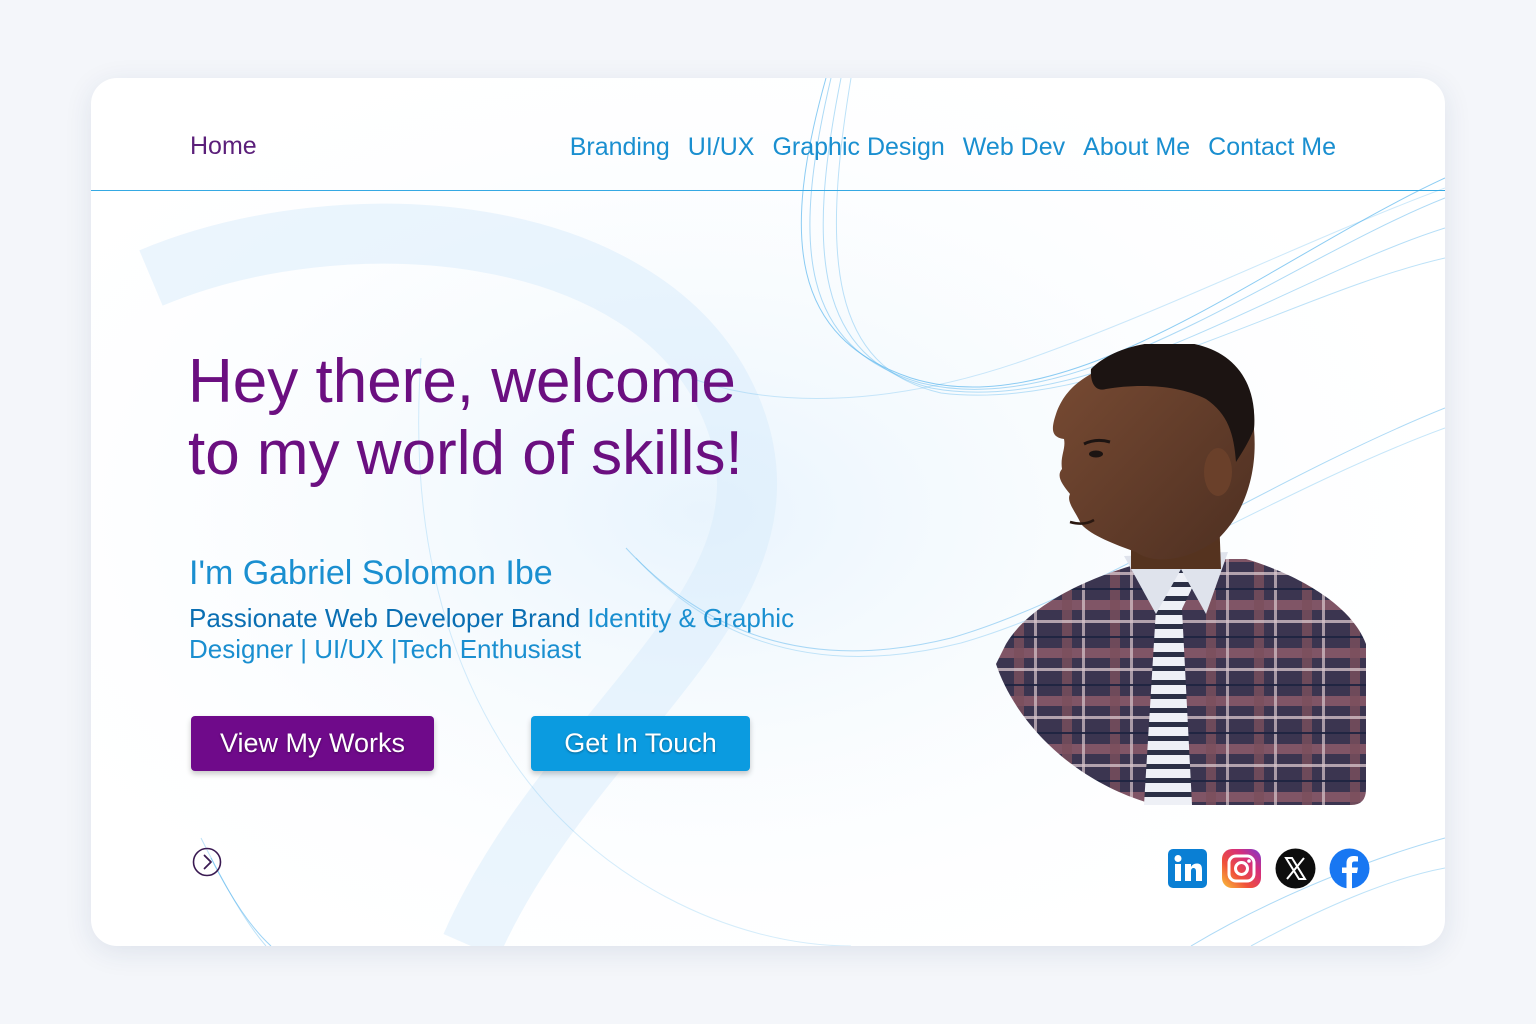 The image size is (1536, 1024). What do you see at coordinates (1187, 868) in the screenshot?
I see `linkedin-icon` at bounding box center [1187, 868].